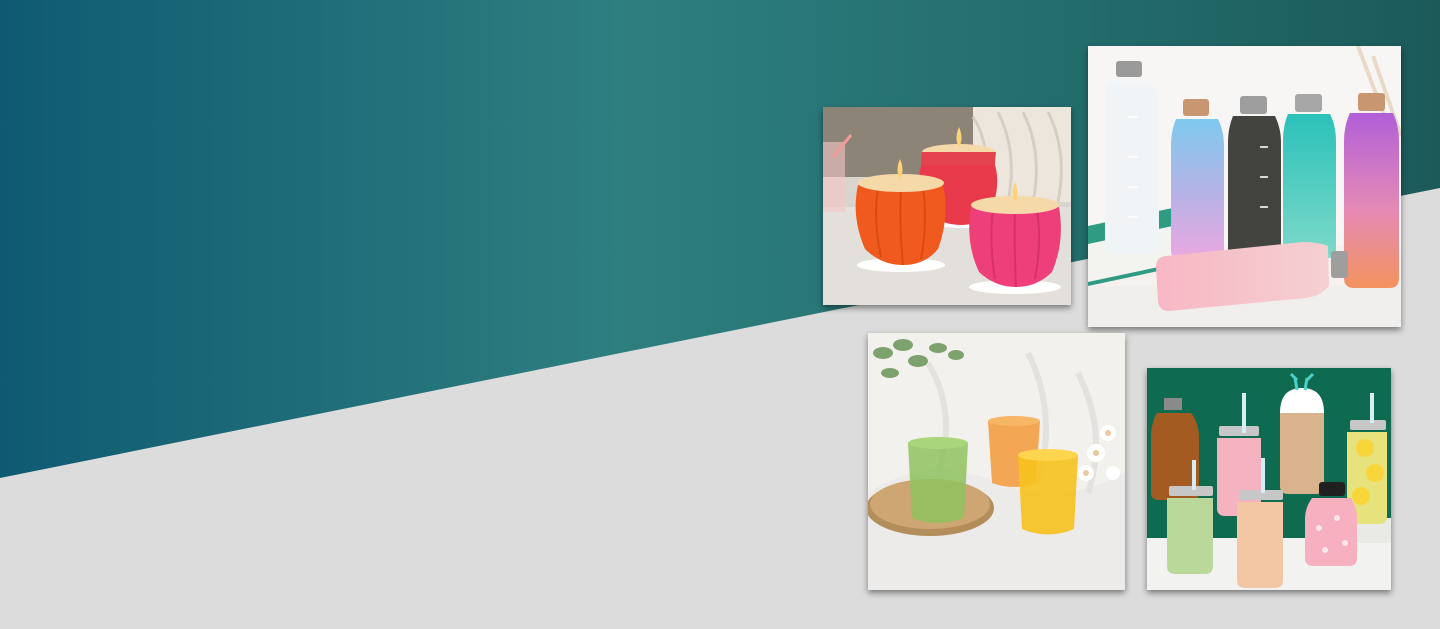 The image size is (1440, 629). I want to click on colored-glasses-image, so click(996, 461).